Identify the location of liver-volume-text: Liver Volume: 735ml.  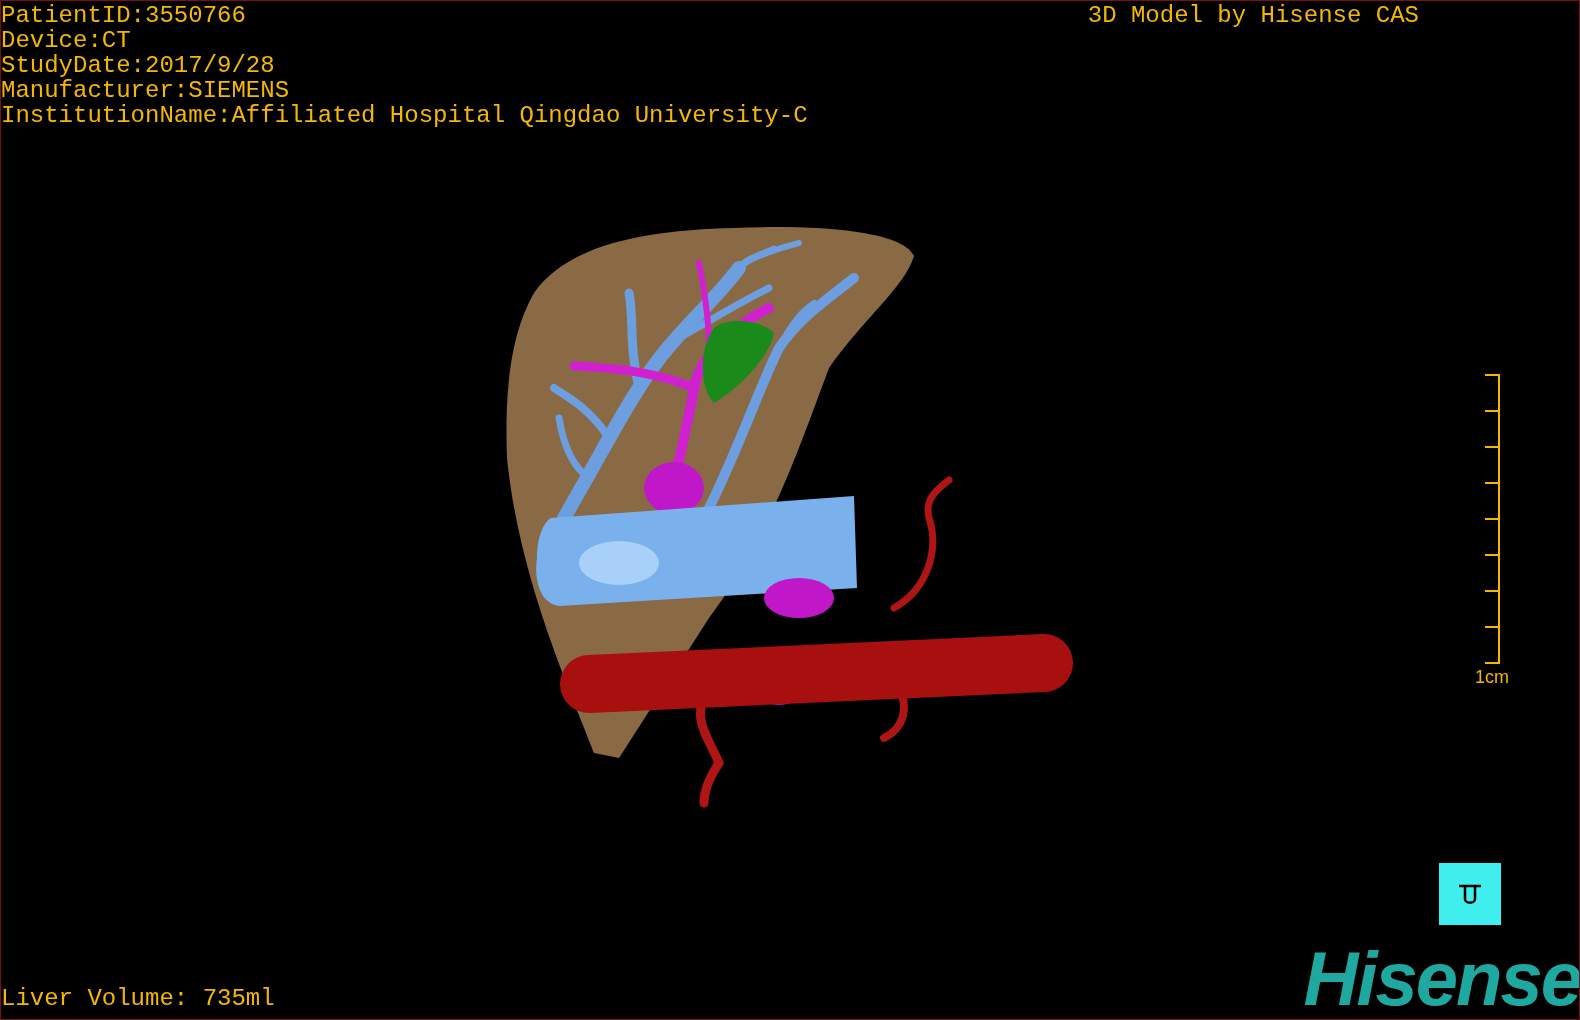
(138, 998).